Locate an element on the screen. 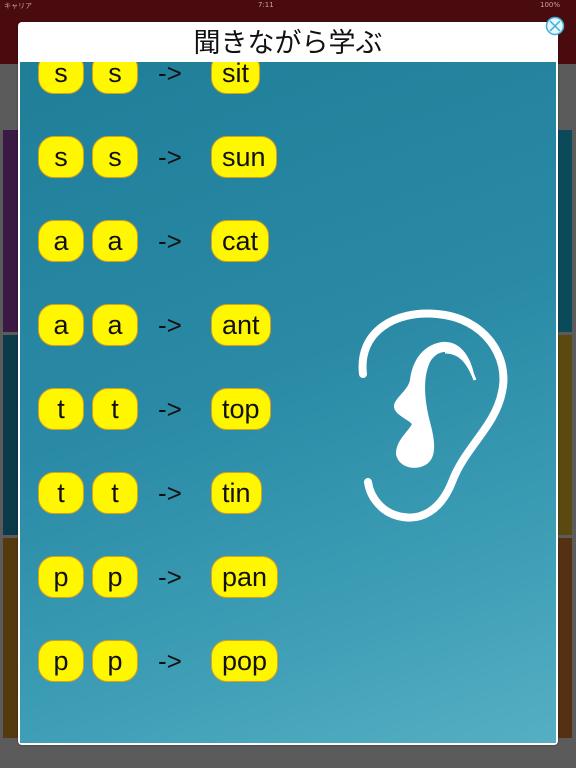  phonics-row: p p -> pan is located at coordinates (170, 578).